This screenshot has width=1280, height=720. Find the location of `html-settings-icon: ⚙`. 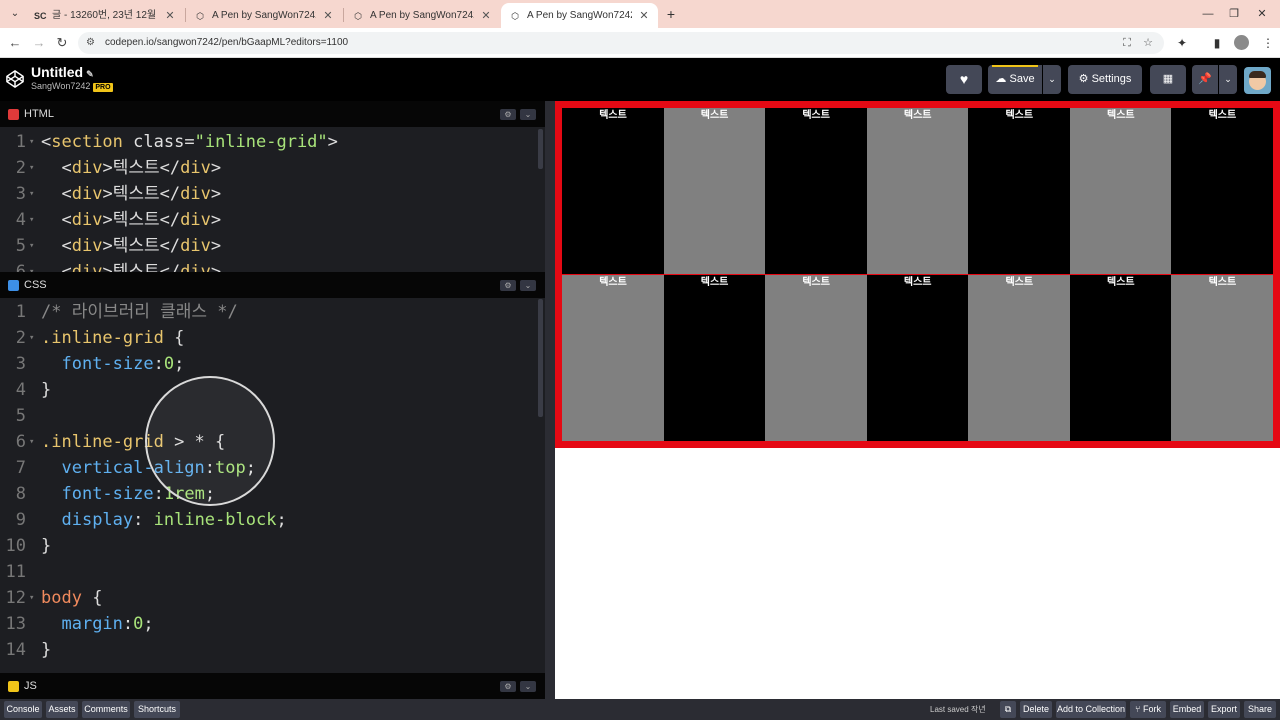

html-settings-icon: ⚙ is located at coordinates (508, 114).